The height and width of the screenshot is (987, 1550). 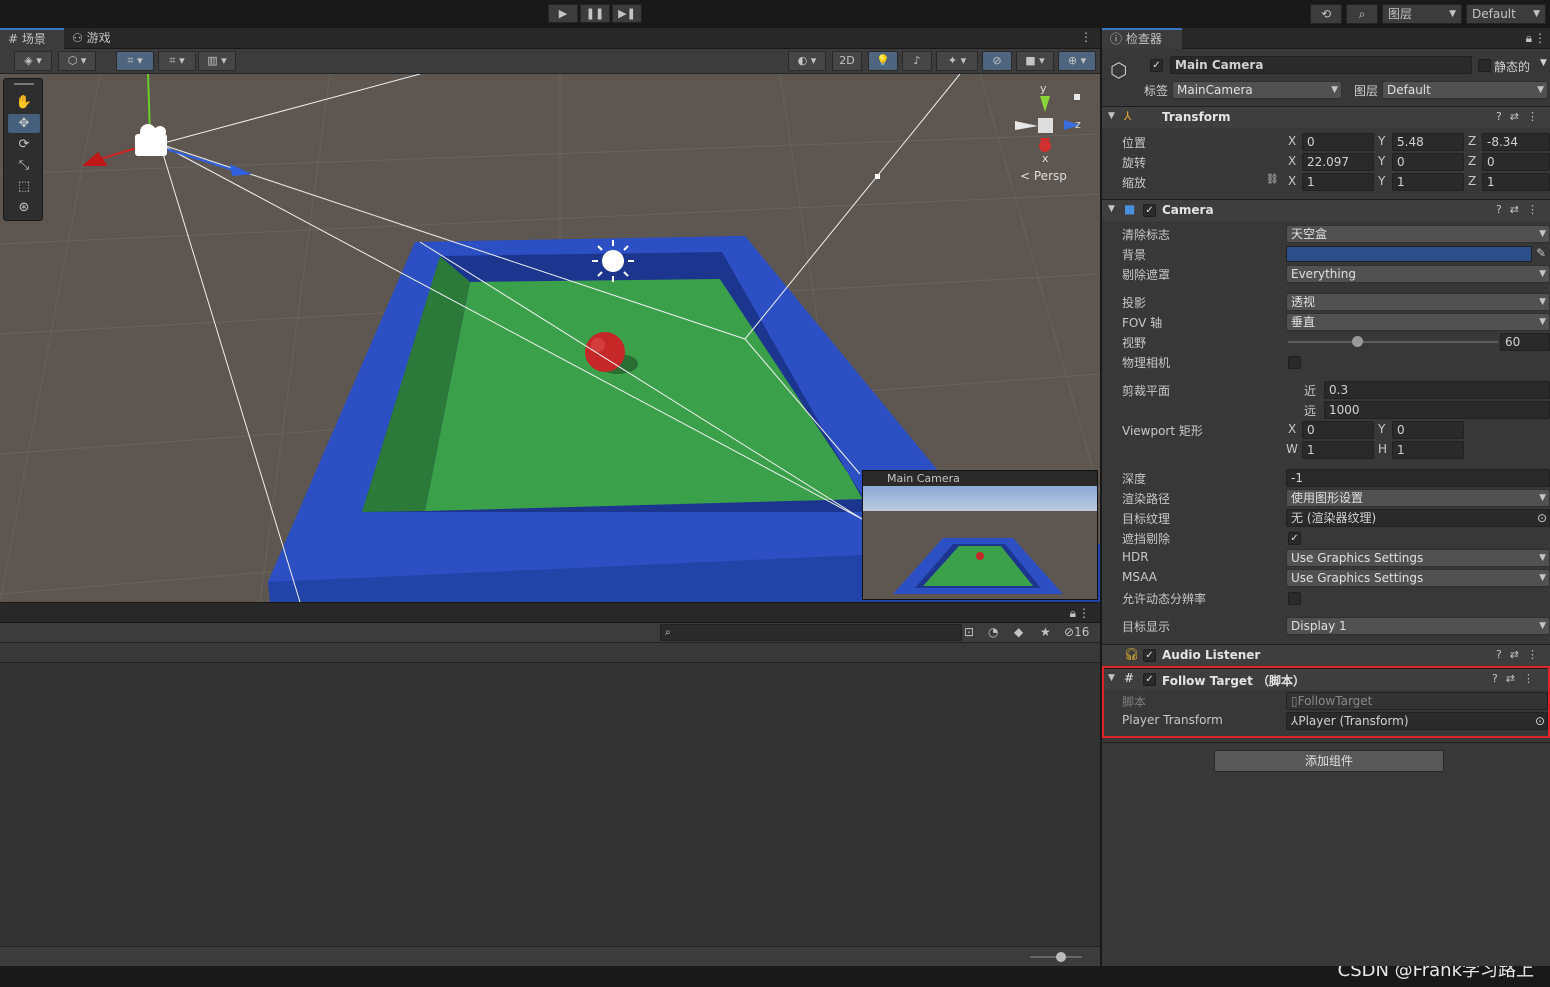 What do you see at coordinates (1149, 679) in the screenshot?
I see `follow-target-enabled-checkbox: ✓` at bounding box center [1149, 679].